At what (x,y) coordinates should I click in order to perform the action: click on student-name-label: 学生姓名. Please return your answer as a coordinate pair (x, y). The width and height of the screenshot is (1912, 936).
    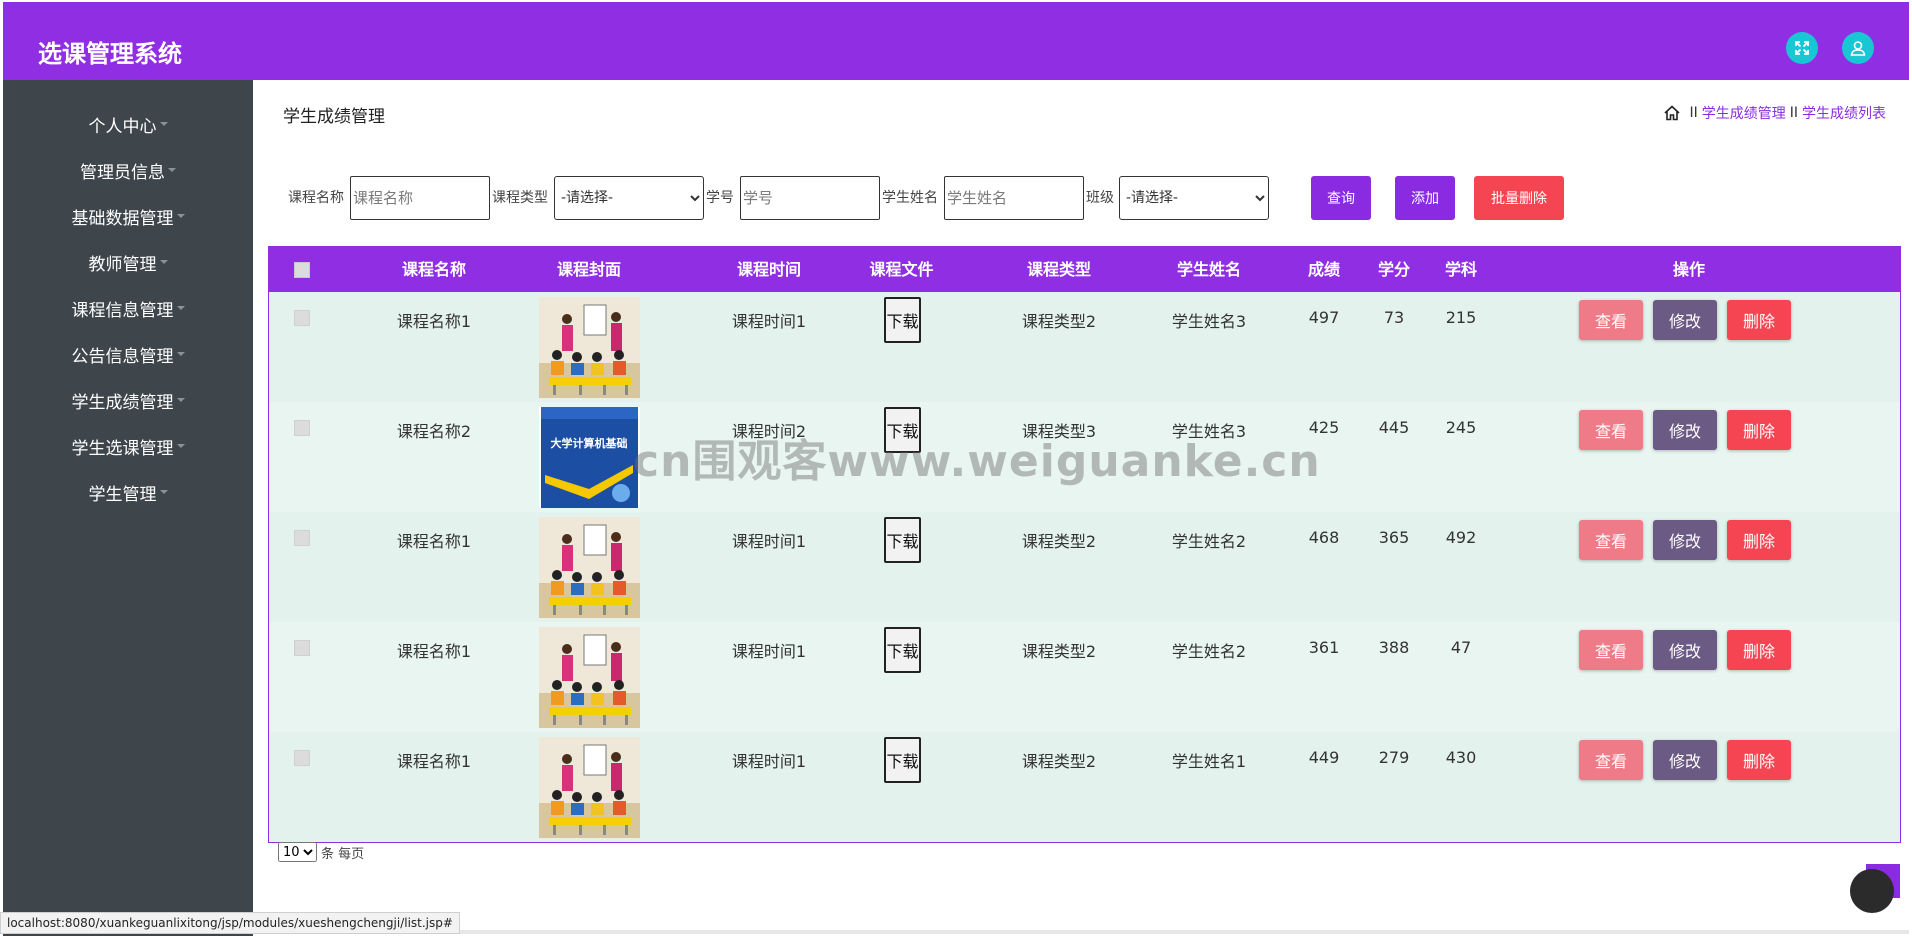
    Looking at the image, I should click on (910, 198).